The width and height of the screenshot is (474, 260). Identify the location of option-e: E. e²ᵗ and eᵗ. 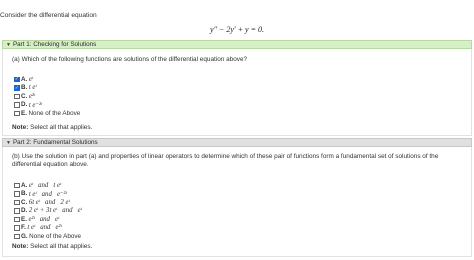
(48, 219).